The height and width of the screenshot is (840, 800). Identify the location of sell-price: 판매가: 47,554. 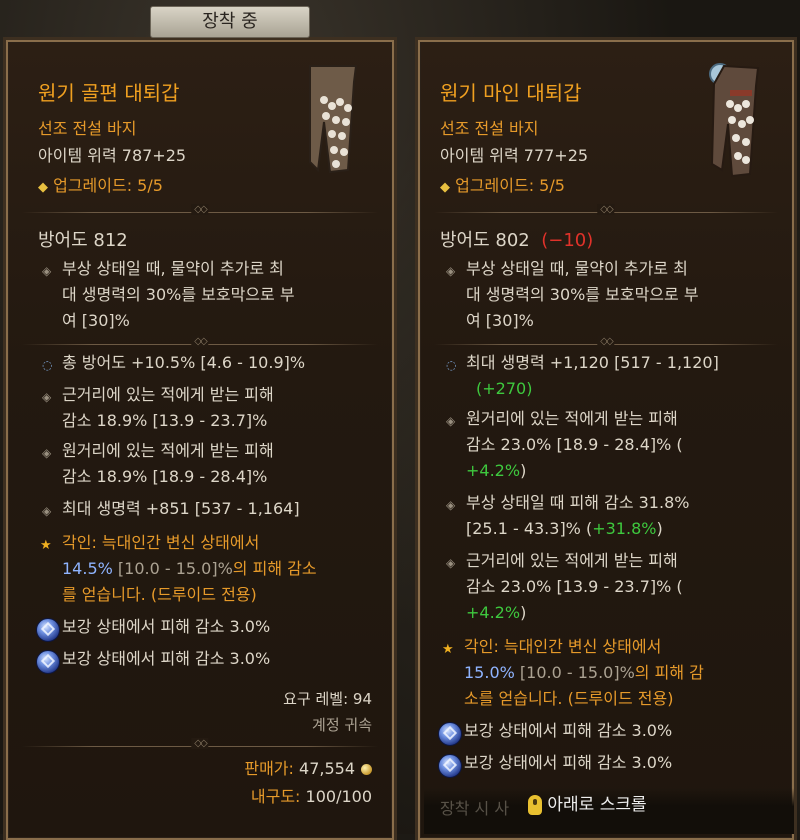
(308, 769).